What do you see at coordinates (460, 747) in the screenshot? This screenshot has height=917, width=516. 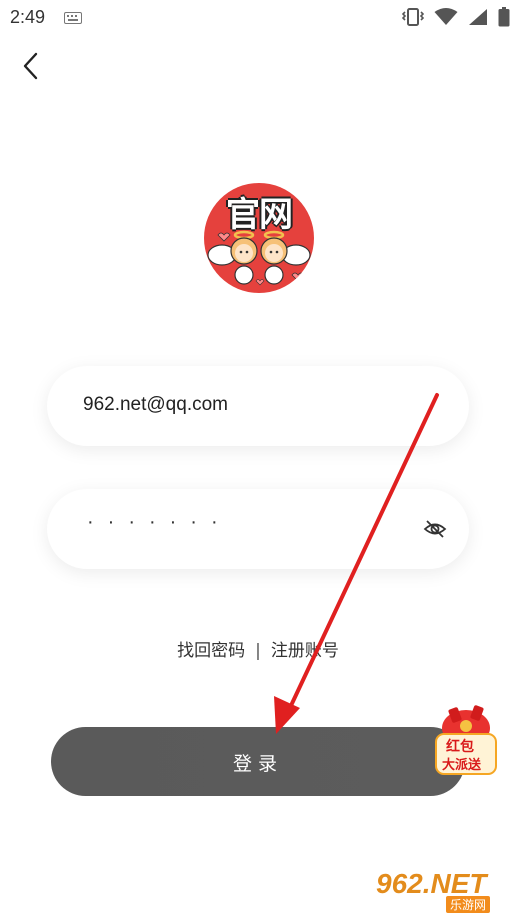 I see `red-packet-line1: 红包` at bounding box center [460, 747].